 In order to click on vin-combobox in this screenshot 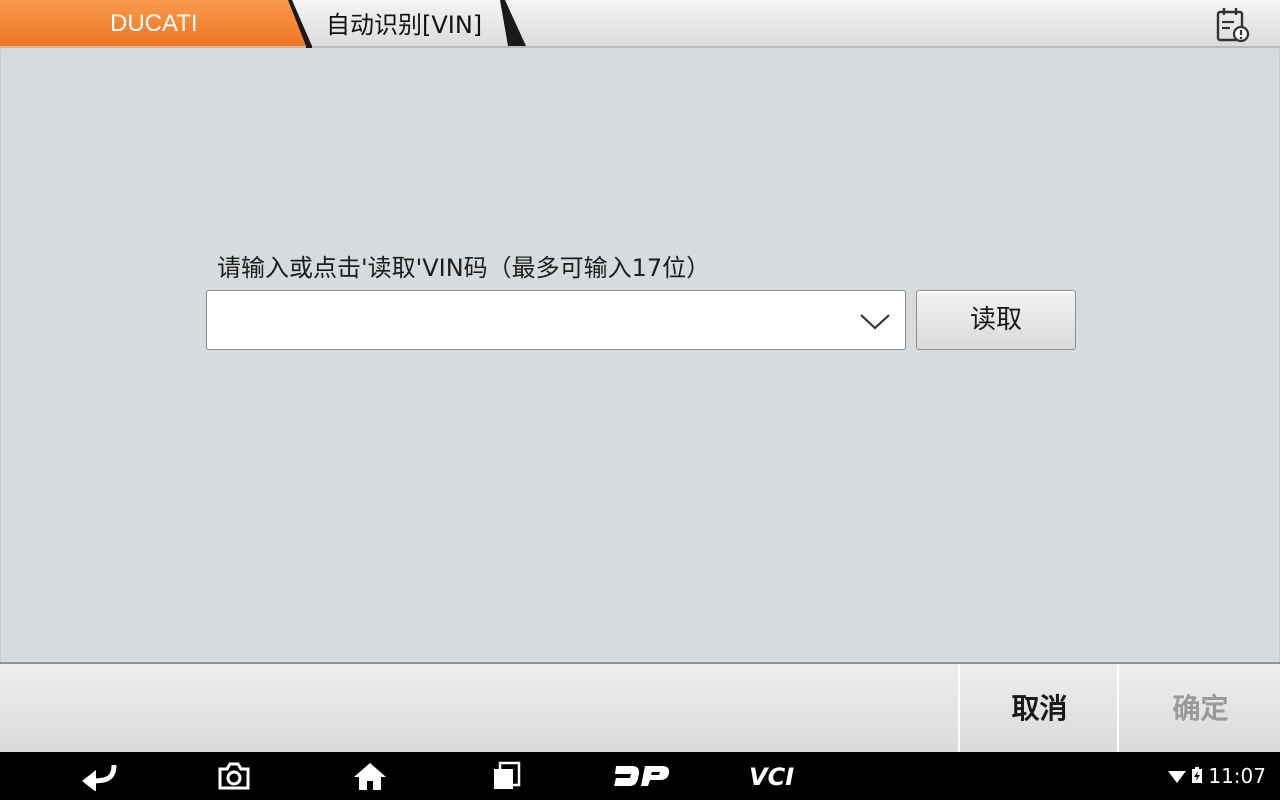, I will do `click(556, 320)`.